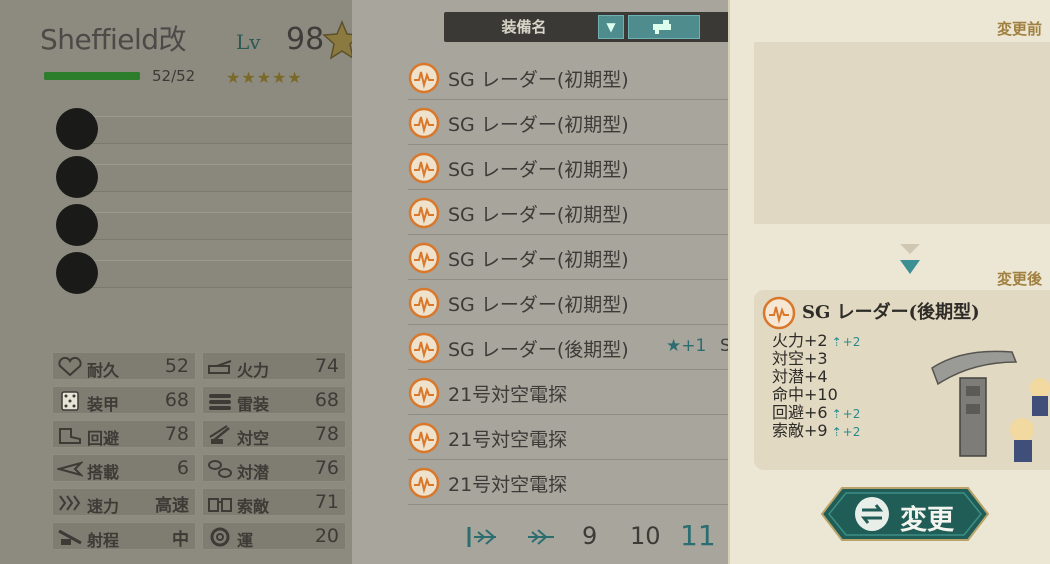  Describe the element at coordinates (612, 536) in the screenshot. I see `pagination: 9 10 11` at that location.